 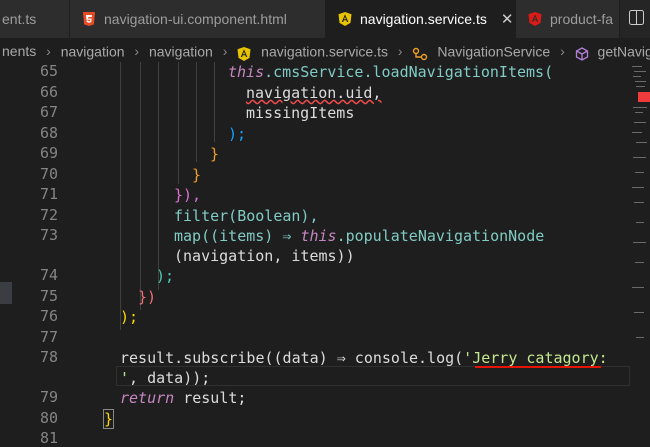 I want to click on line-number: 81, so click(x=48, y=438).